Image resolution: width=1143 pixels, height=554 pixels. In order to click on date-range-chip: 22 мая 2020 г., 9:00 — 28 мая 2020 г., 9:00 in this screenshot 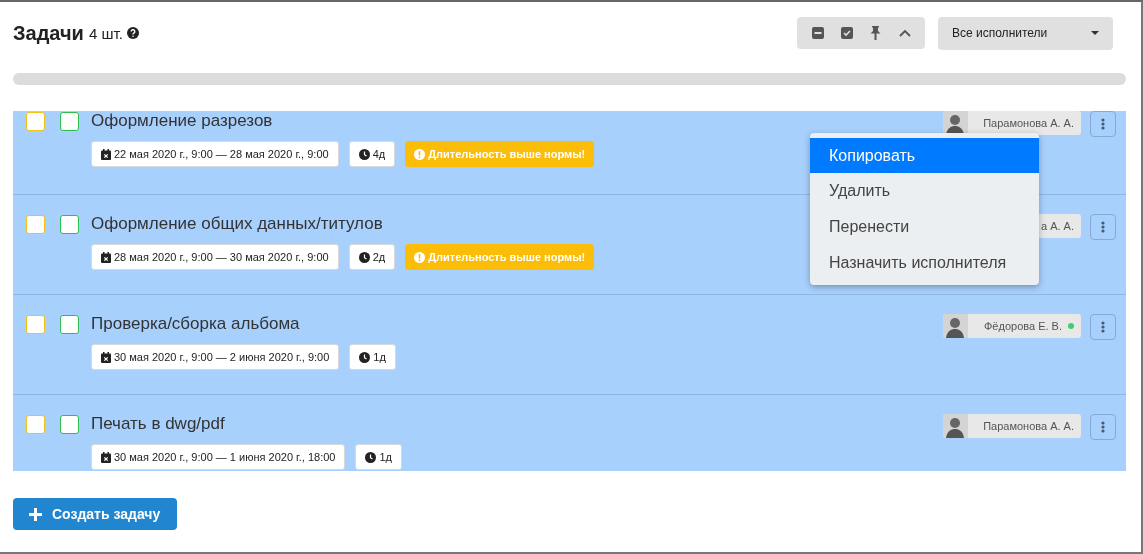, I will do `click(215, 154)`.